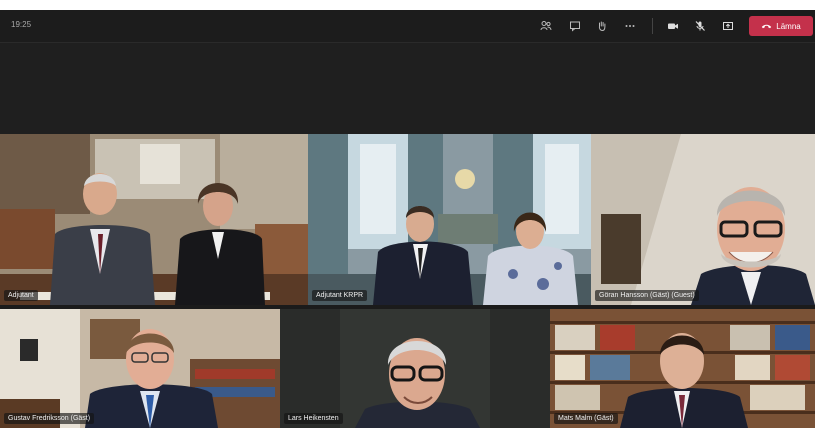 This screenshot has width=815, height=428. Describe the element at coordinates (407, 26) in the screenshot. I see `meeting-toolbar: 19:25 Lämna` at that location.